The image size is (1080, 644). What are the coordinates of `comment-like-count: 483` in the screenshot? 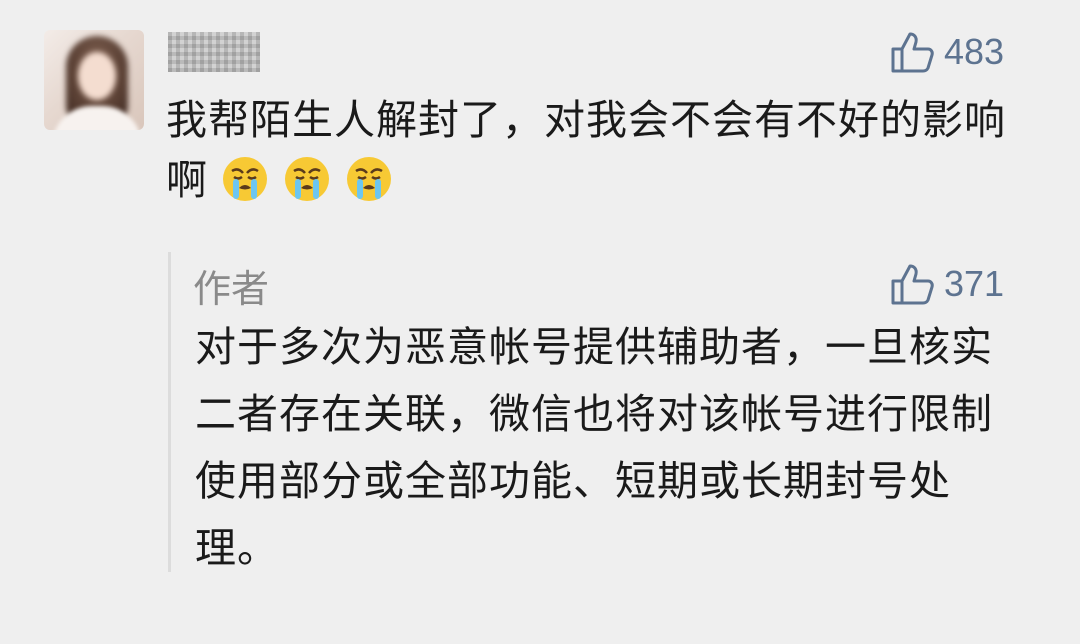 It's located at (974, 51).